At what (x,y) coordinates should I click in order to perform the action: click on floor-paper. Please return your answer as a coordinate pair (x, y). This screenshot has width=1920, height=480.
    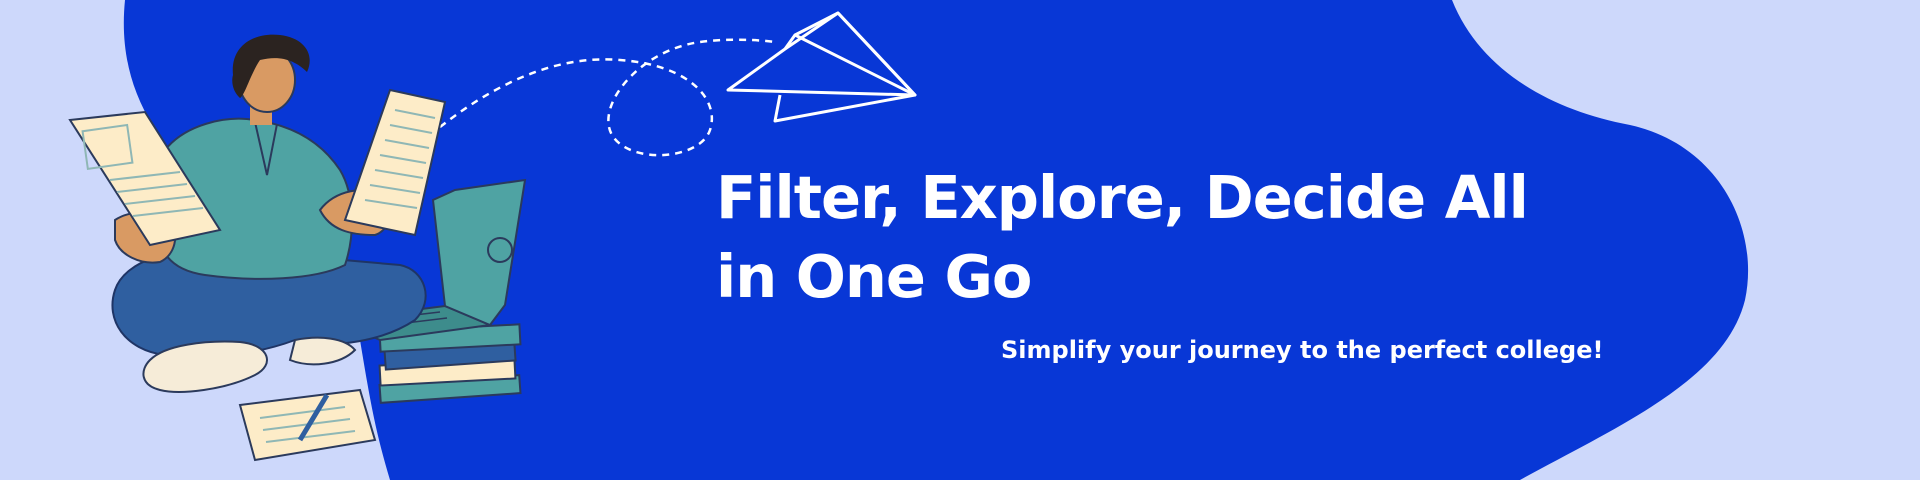
    Looking at the image, I should click on (307, 425).